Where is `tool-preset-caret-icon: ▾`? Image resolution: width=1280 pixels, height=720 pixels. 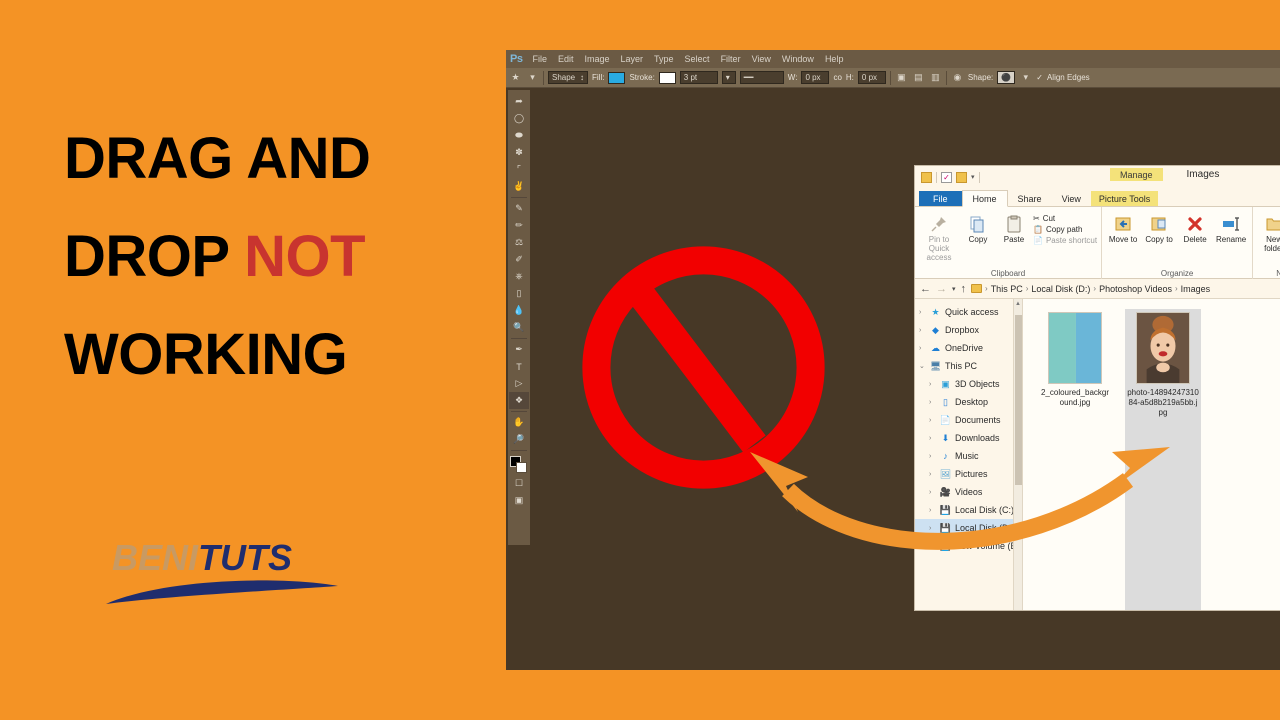 tool-preset-caret-icon: ▾ is located at coordinates (532, 77).